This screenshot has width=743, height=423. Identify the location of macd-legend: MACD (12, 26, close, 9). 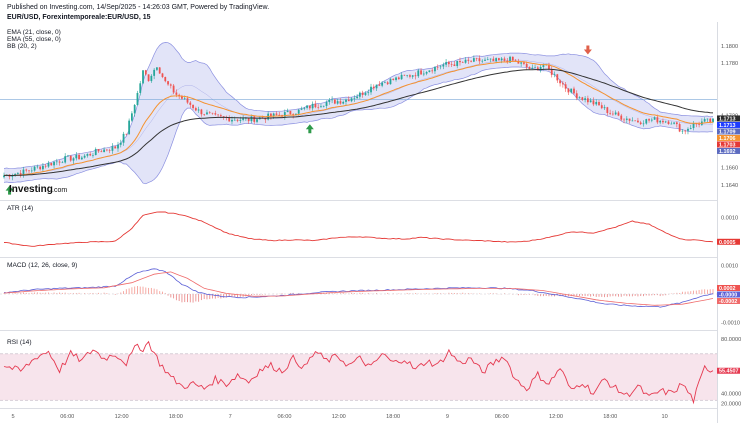
(42, 265).